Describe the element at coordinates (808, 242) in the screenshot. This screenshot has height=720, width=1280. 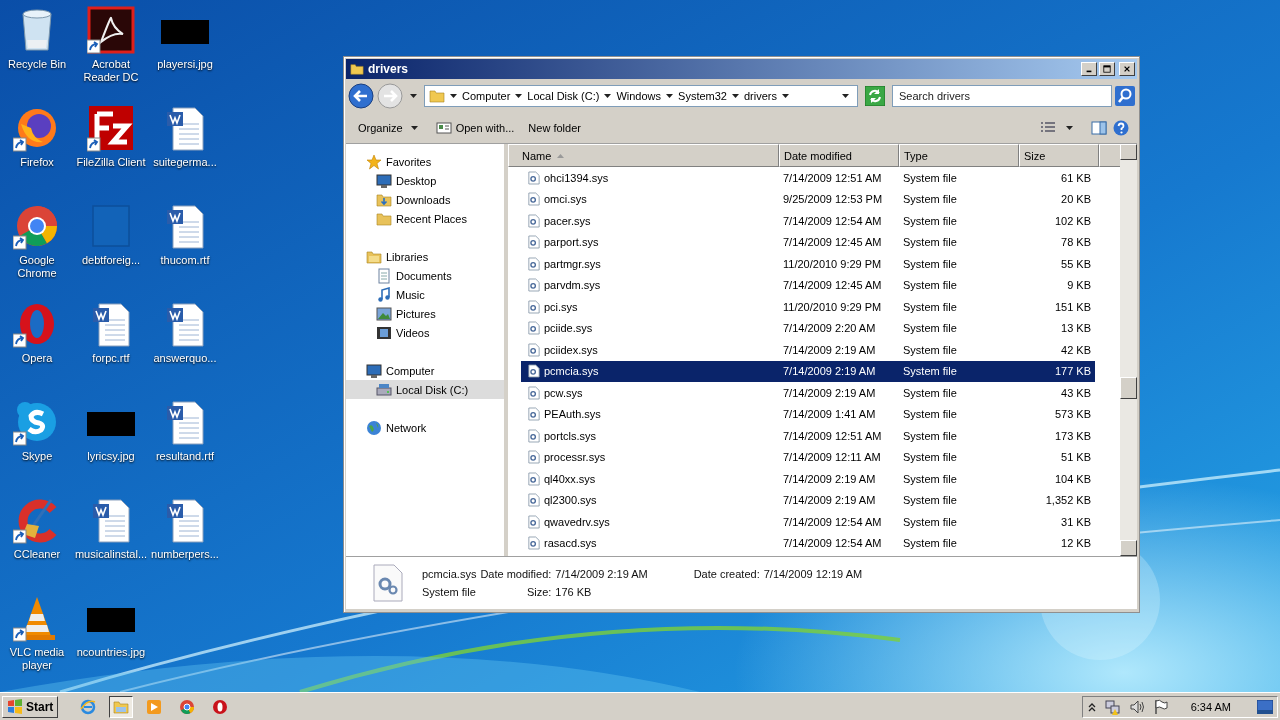
I see `file-row: parport.sys 7/14/2009 12:45 AM System file 78 KB` at that location.